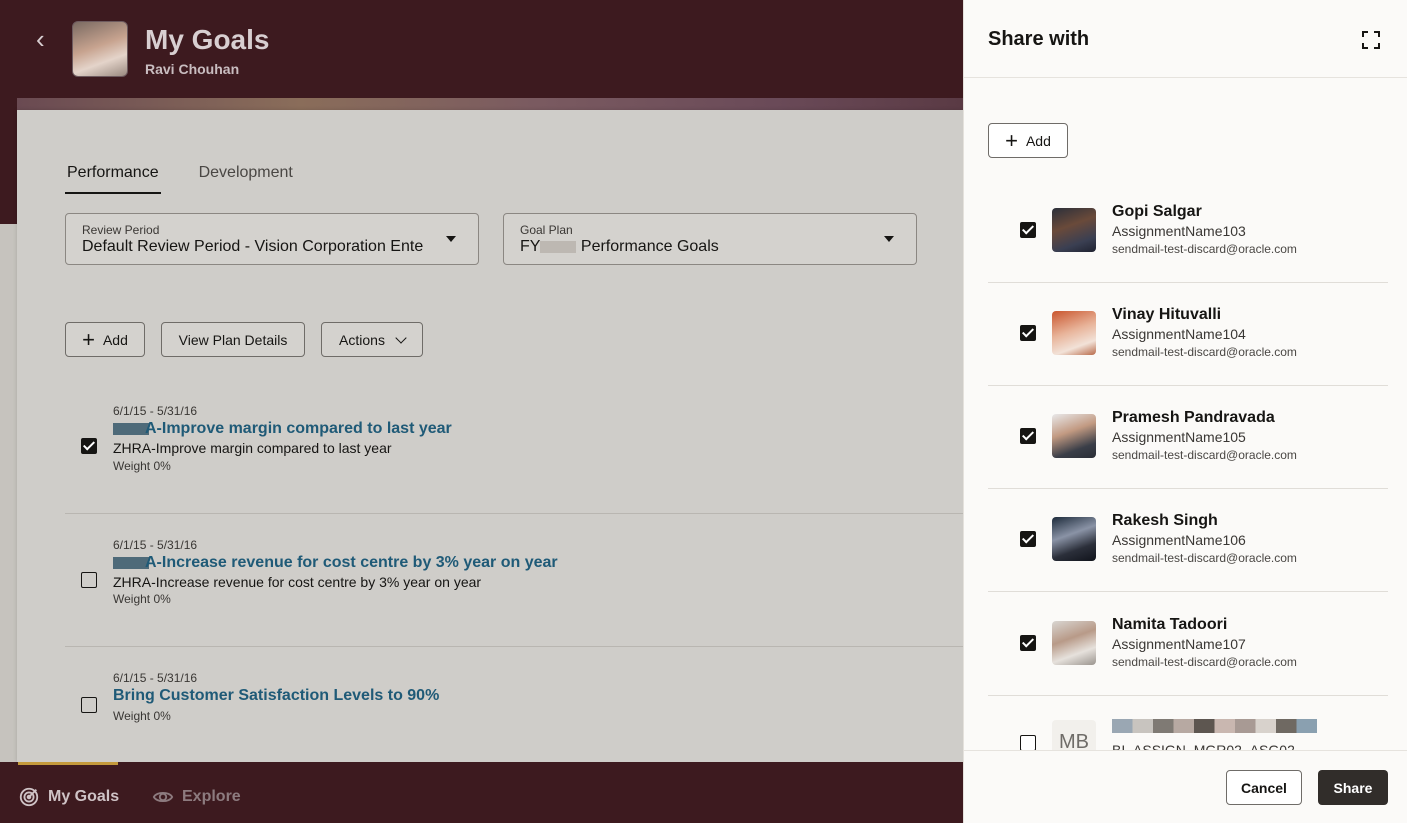  What do you see at coordinates (298, 428) in the screenshot?
I see `goal-title-text: A-Improve margin compared to last year` at bounding box center [298, 428].